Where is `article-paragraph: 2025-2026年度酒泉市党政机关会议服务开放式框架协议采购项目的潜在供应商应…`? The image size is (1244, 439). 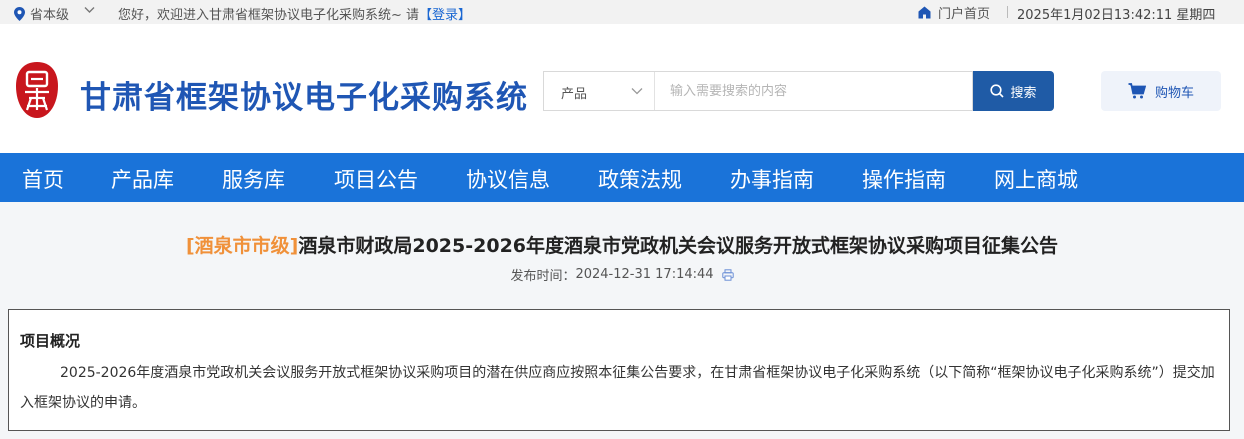 article-paragraph: 2025-2026年度酒泉市党政机关会议服务开放式框架协议采购项目的潜在供应商应… is located at coordinates (617, 388).